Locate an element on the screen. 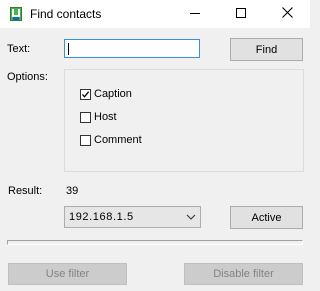  comment-option: Comment is located at coordinates (111, 140).